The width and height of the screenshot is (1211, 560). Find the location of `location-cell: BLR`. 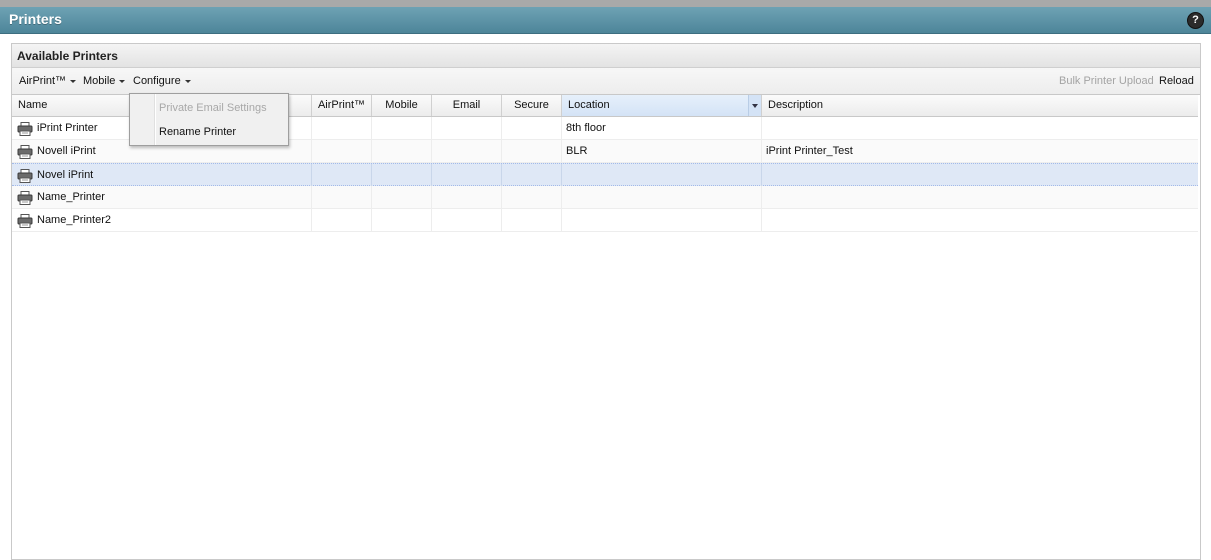

location-cell: BLR is located at coordinates (662, 151).